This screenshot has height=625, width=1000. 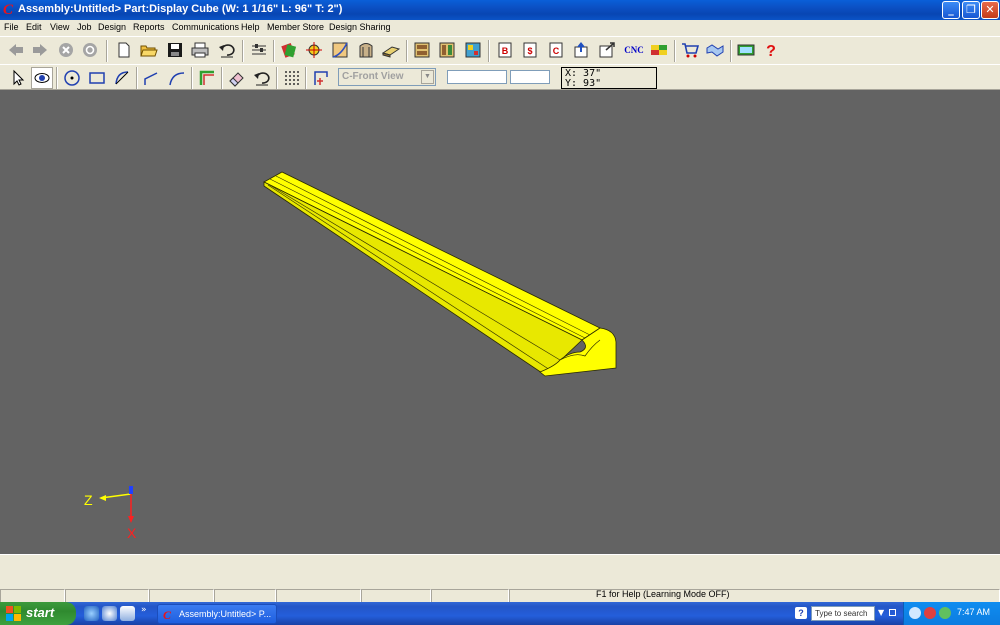 I want to click on panel-icon, so click(x=391, y=50).